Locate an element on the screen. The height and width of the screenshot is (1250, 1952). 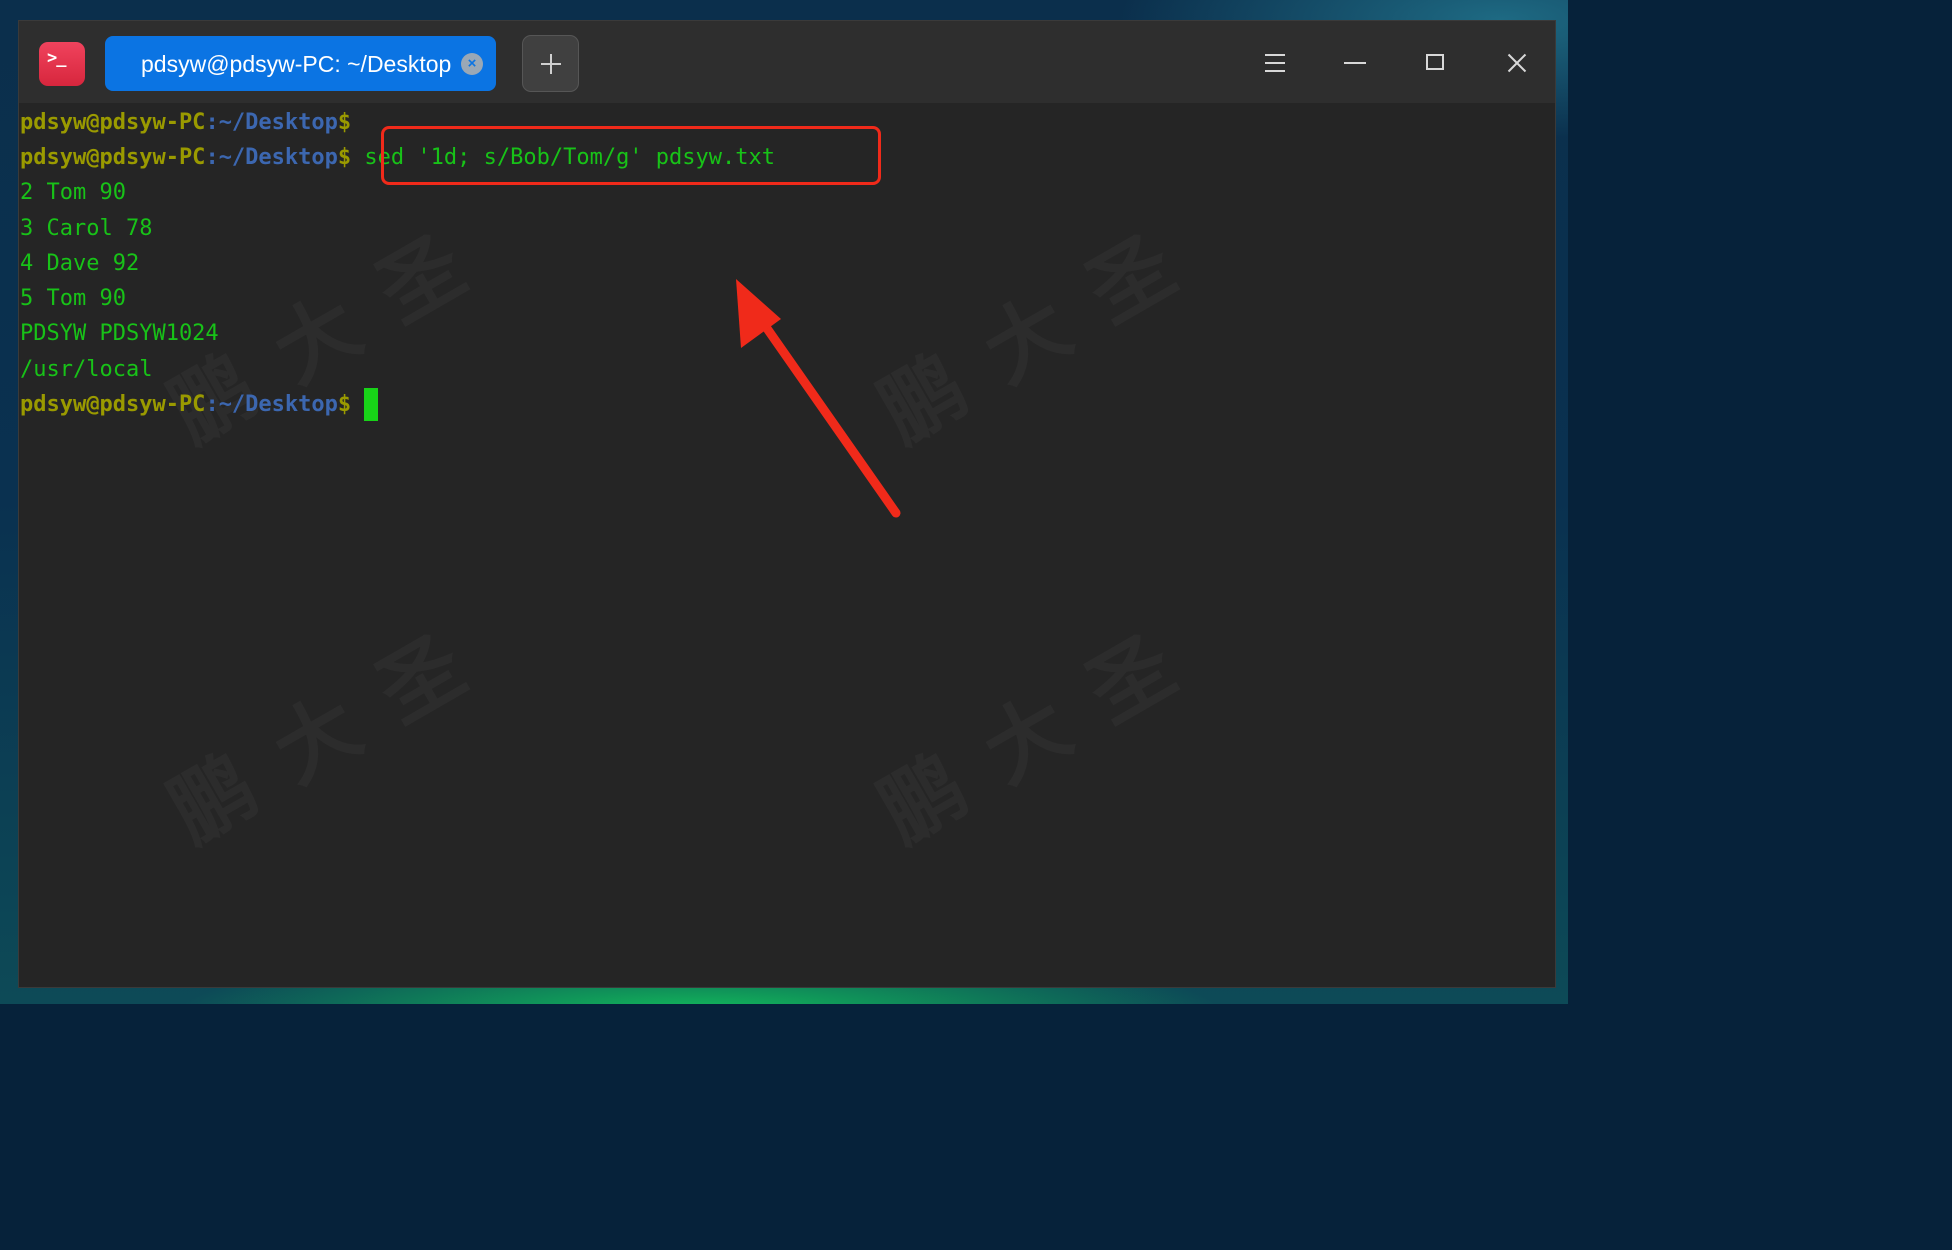
close-icon is located at coordinates (1515, 63).